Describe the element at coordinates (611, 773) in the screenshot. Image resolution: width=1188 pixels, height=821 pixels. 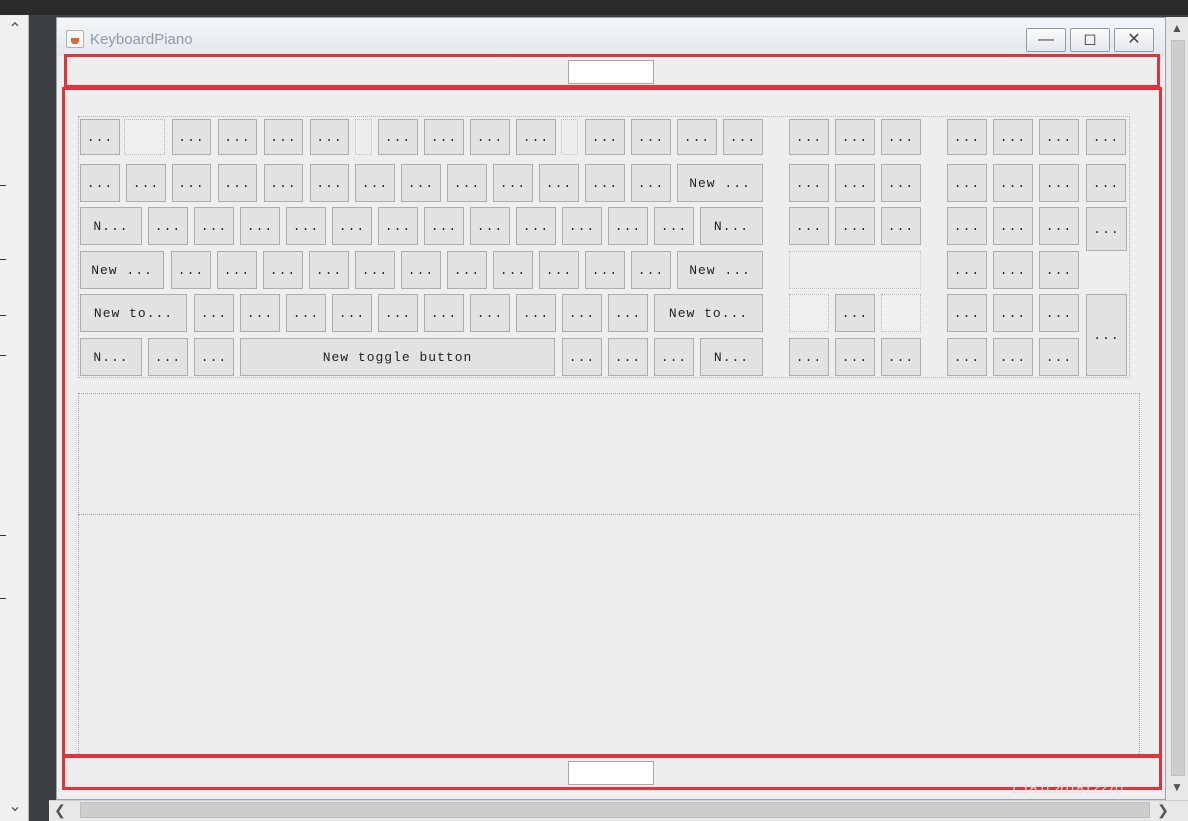
I see `bottom-text-field` at that location.